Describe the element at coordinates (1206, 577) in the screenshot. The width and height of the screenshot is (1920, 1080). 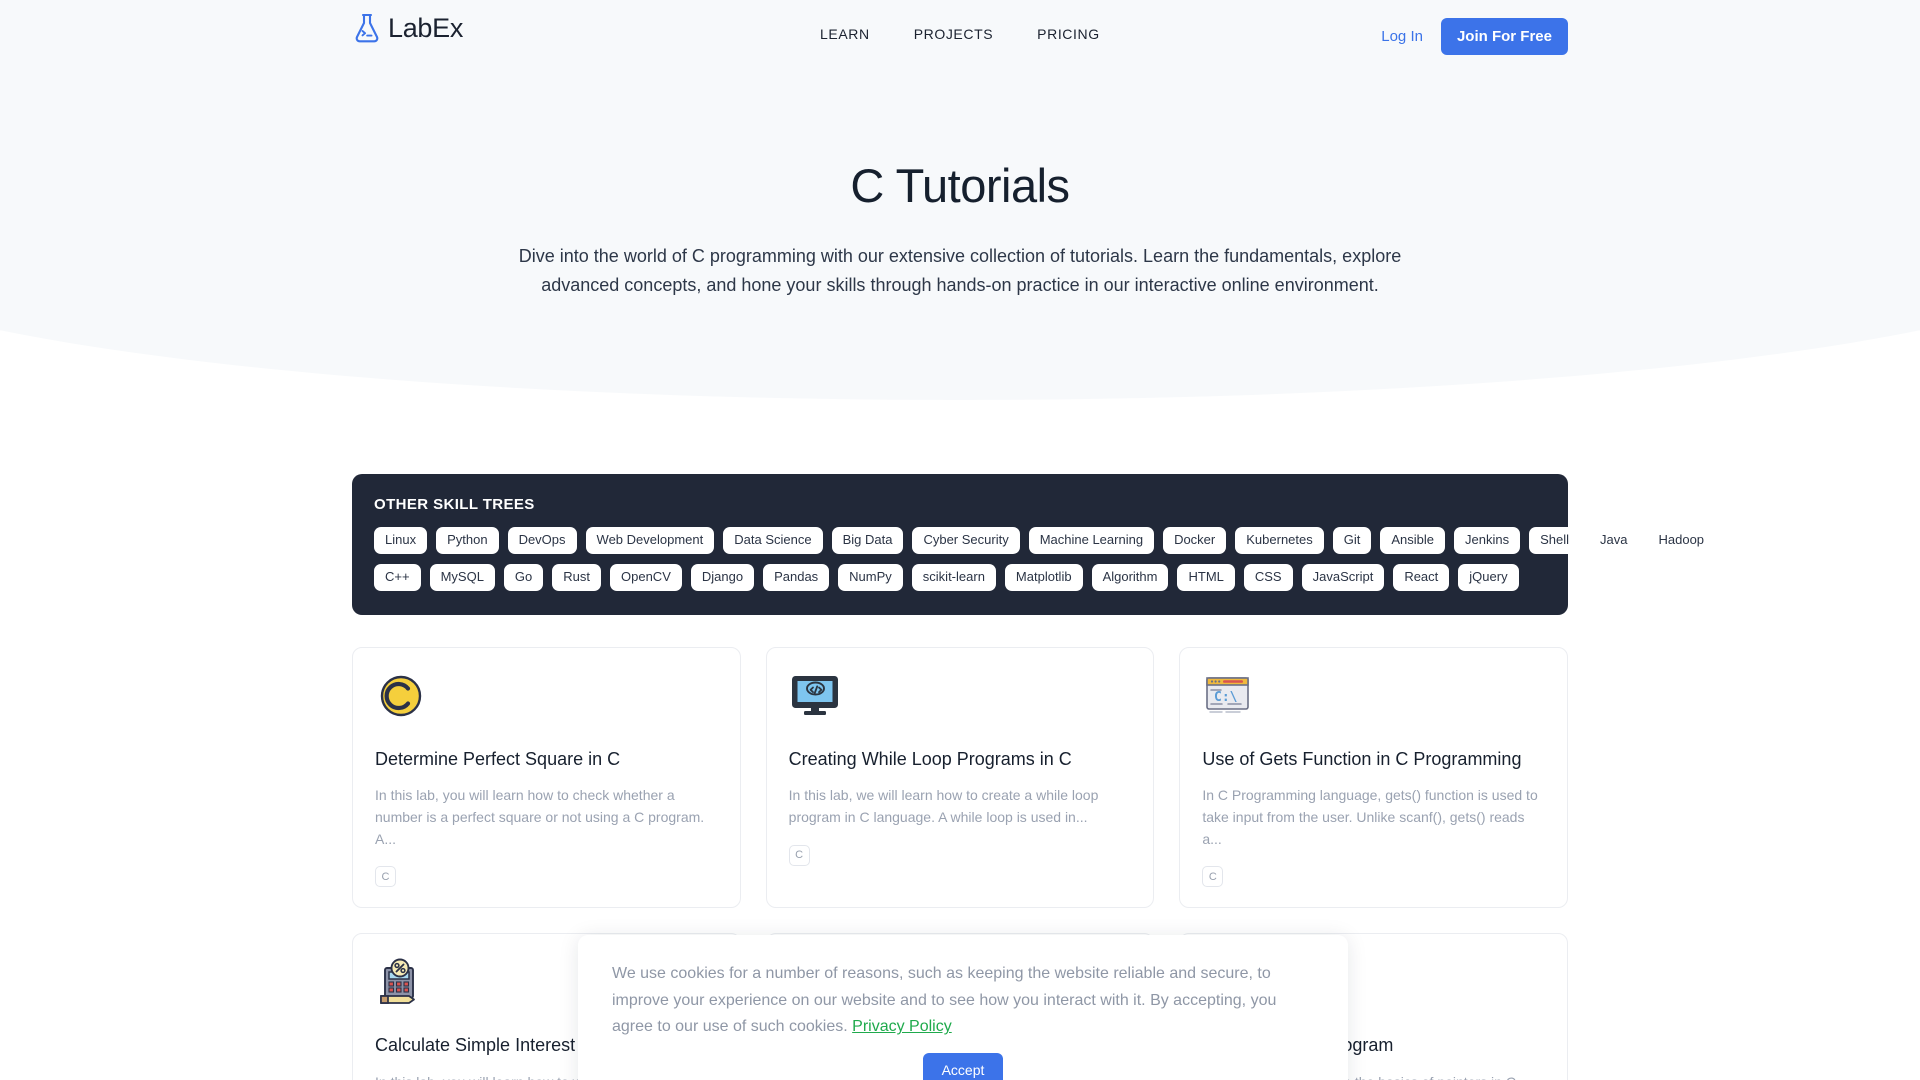
I see `skill-tag: HTML` at that location.